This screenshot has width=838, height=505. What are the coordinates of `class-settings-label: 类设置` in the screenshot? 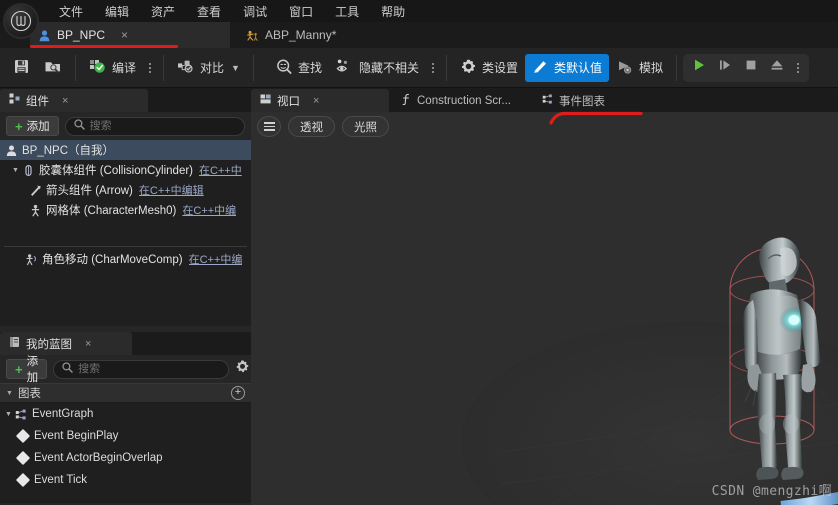 It's located at (499, 68).